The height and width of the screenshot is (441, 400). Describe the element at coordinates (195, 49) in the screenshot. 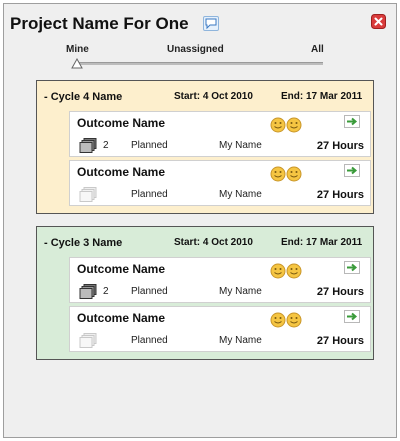

I see `slider-label-unassigned: Unassigned` at that location.